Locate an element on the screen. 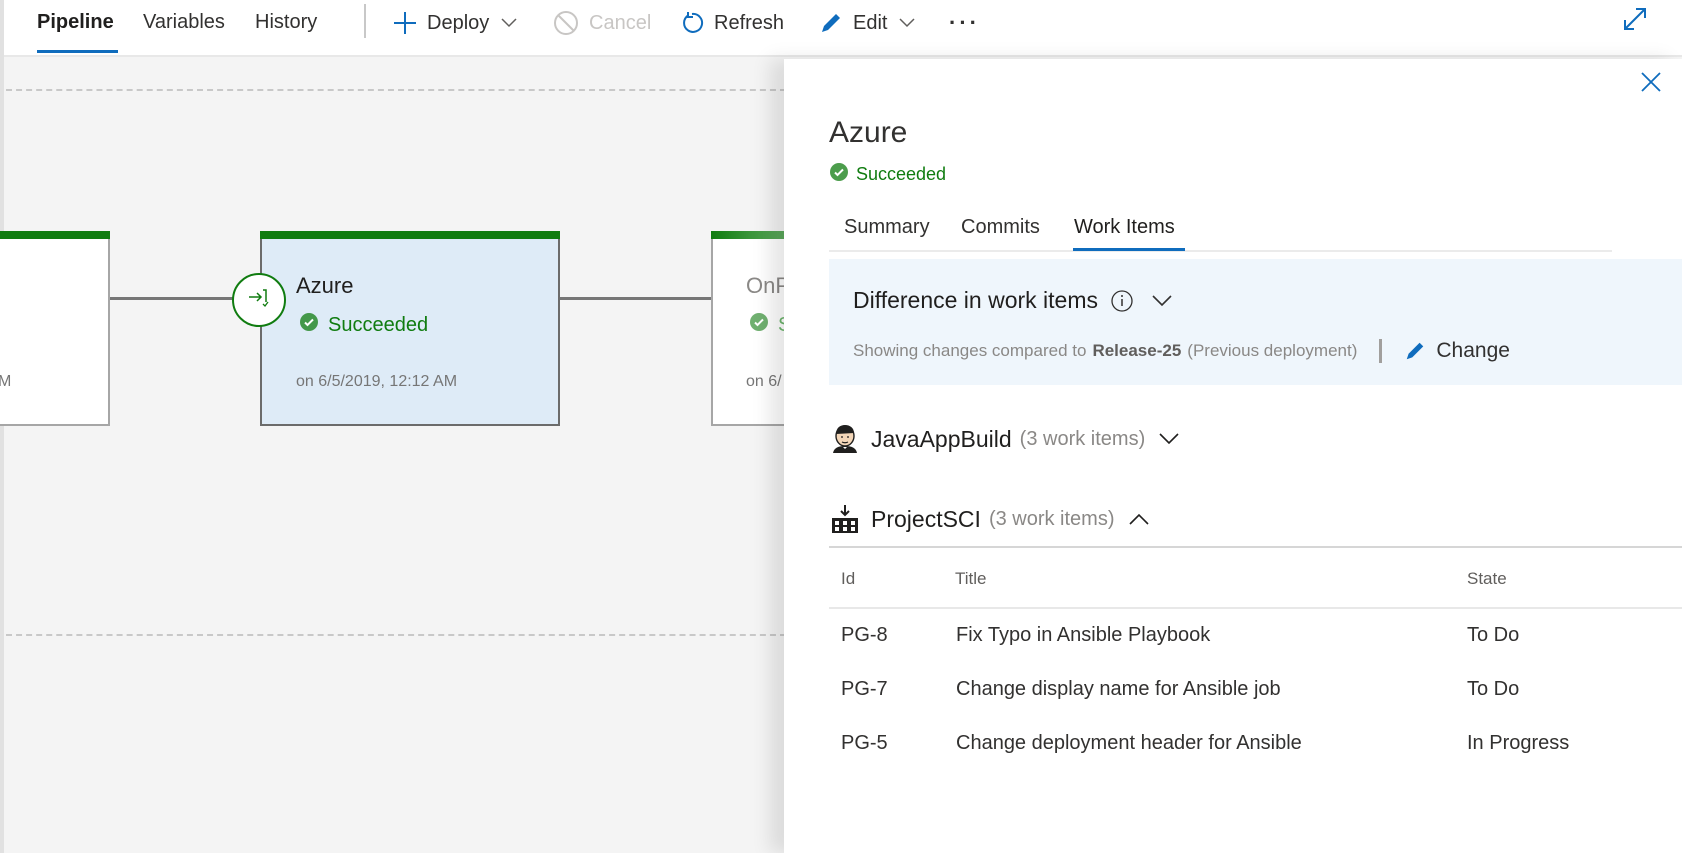 The height and width of the screenshot is (853, 1682). work-item-id: PG-8 is located at coordinates (864, 635).